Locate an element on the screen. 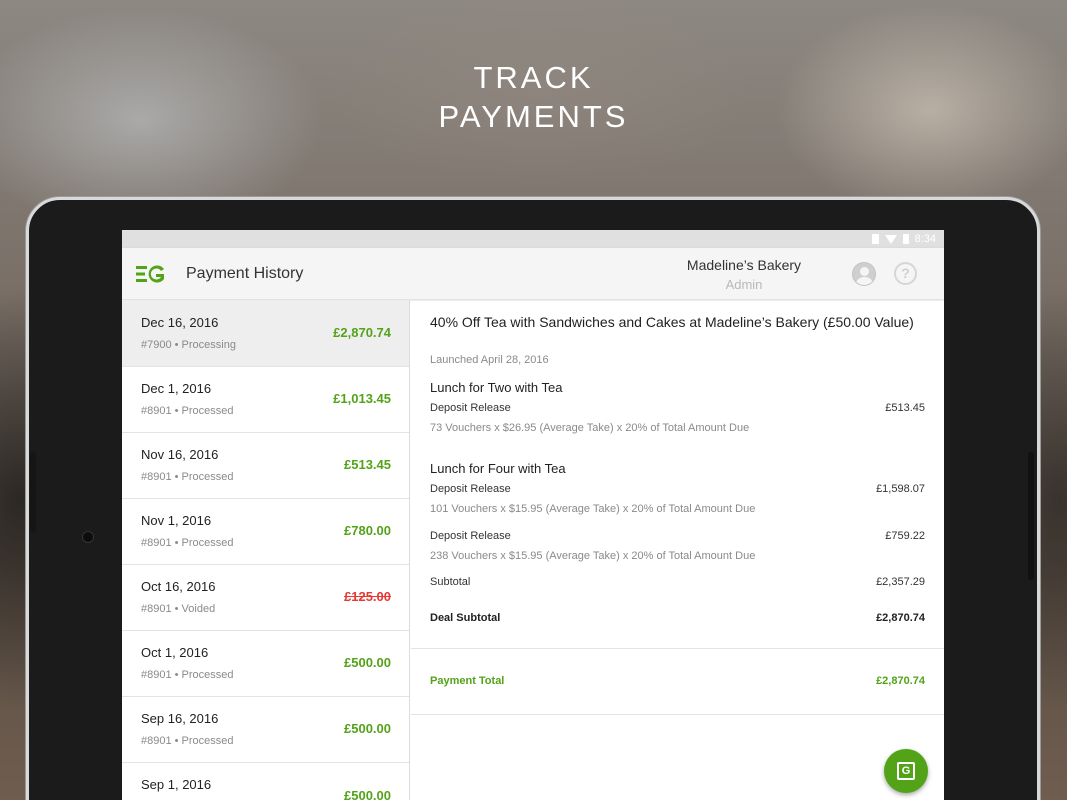 The width and height of the screenshot is (1067, 800). payment-list-item: Sep 16, 2016 #8901 • Processed £500.00 is located at coordinates (265, 730).